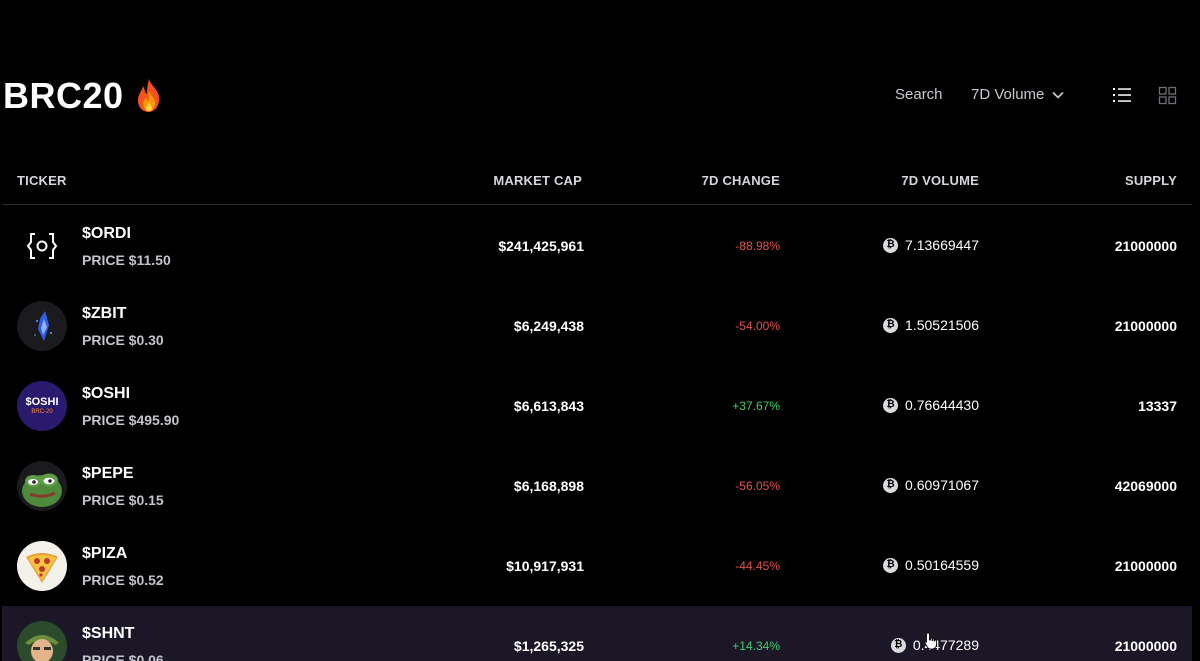  Describe the element at coordinates (131, 420) in the screenshot. I see `row-price: PRICE $495.90` at that location.